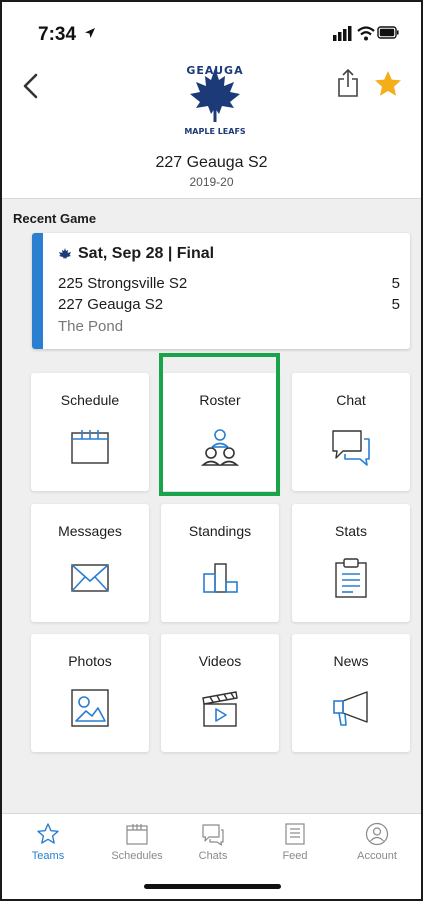 This screenshot has height=901, width=423. What do you see at coordinates (123, 283) in the screenshot?
I see `game-team-name: 225 Strongsville S2` at bounding box center [123, 283].